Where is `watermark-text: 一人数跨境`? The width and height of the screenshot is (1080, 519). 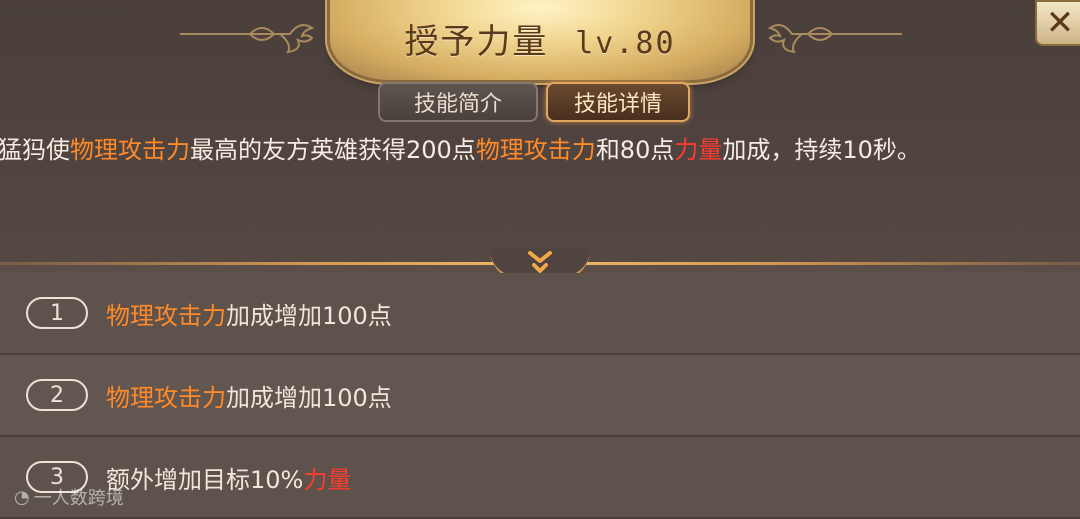
watermark-text: 一人数跨境 is located at coordinates (78, 498).